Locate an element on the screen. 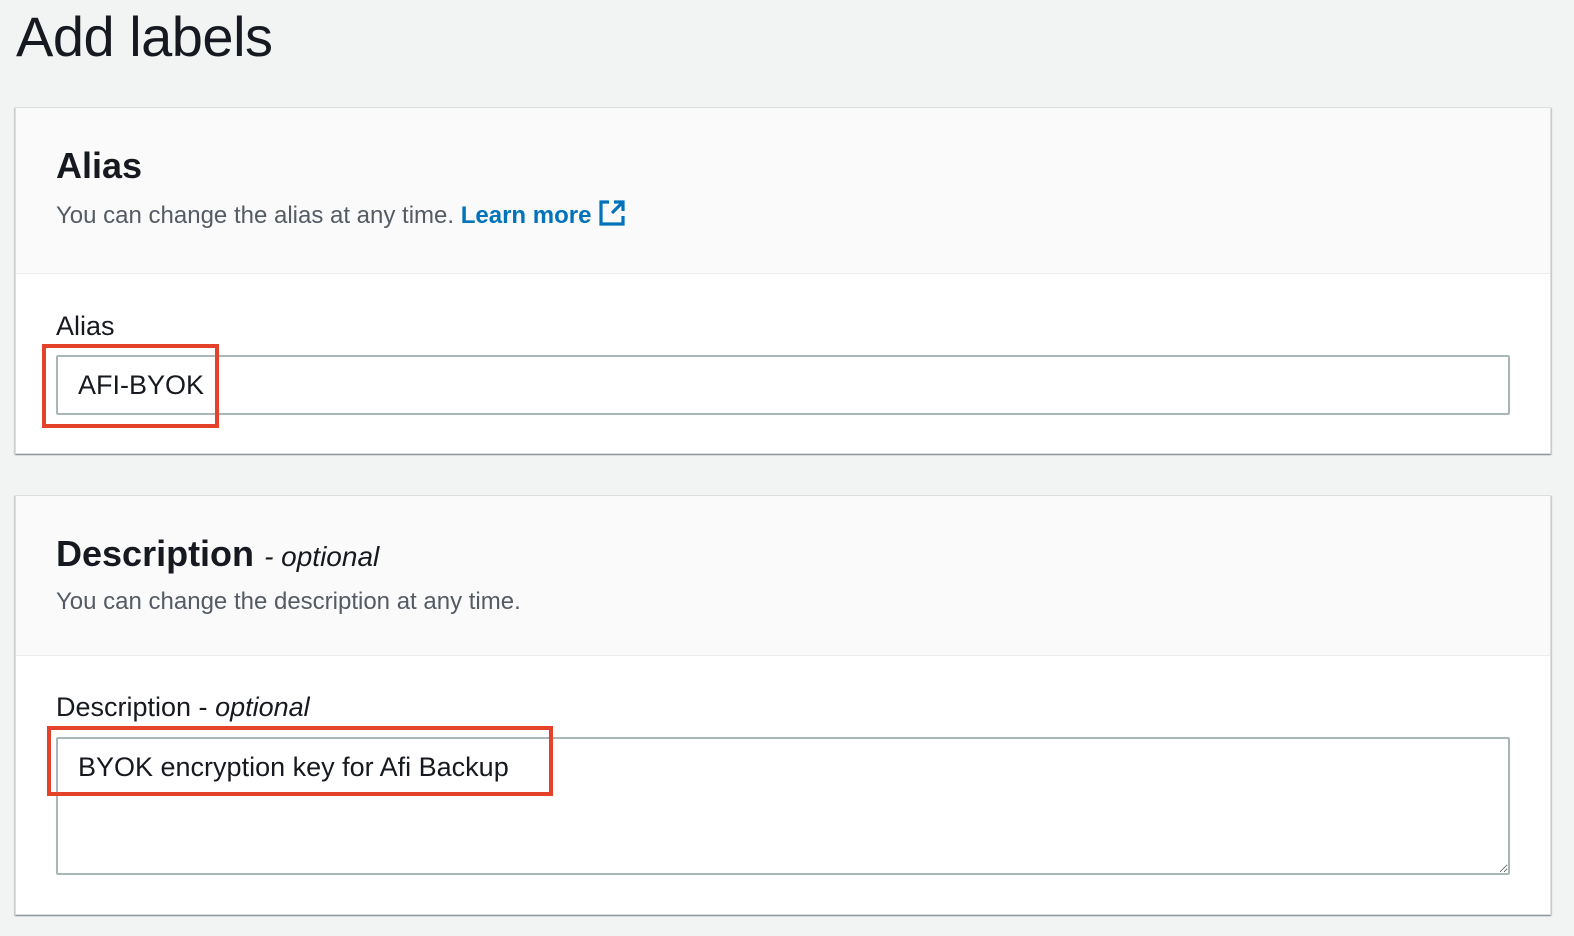  learn-more-link: Learn more is located at coordinates (544, 214).